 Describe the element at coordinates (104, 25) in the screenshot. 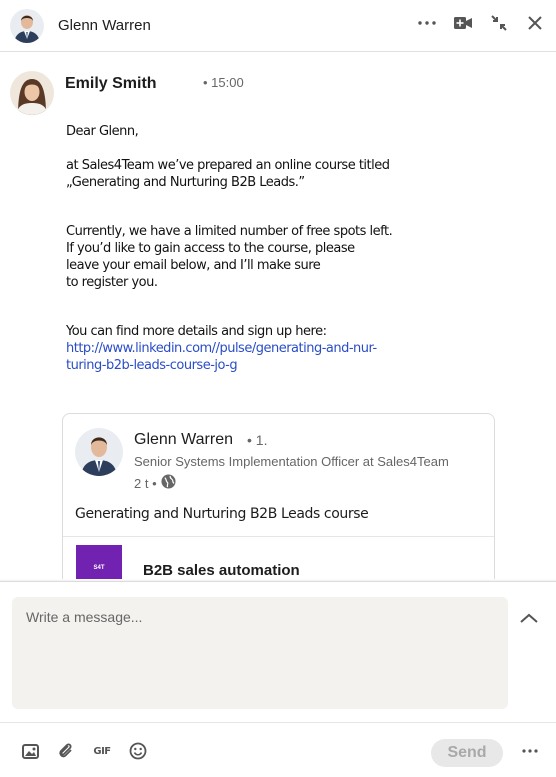

I see `conversation-title: Glenn Warren` at that location.